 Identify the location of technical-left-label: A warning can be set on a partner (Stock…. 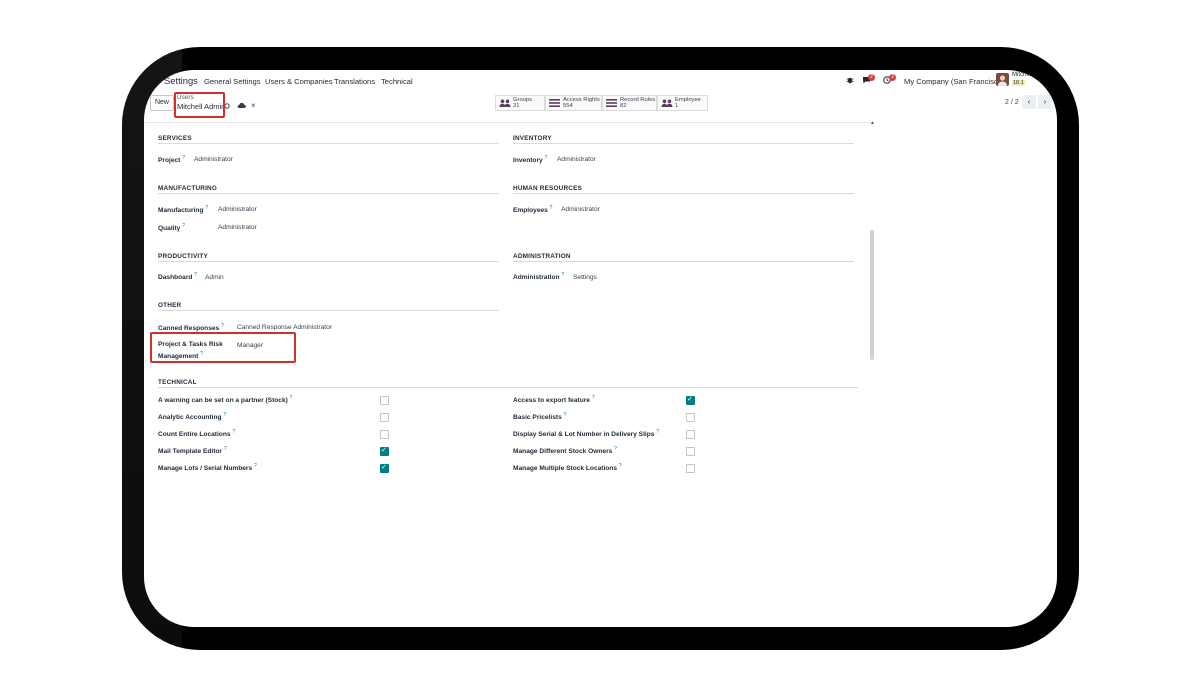
(225, 400).